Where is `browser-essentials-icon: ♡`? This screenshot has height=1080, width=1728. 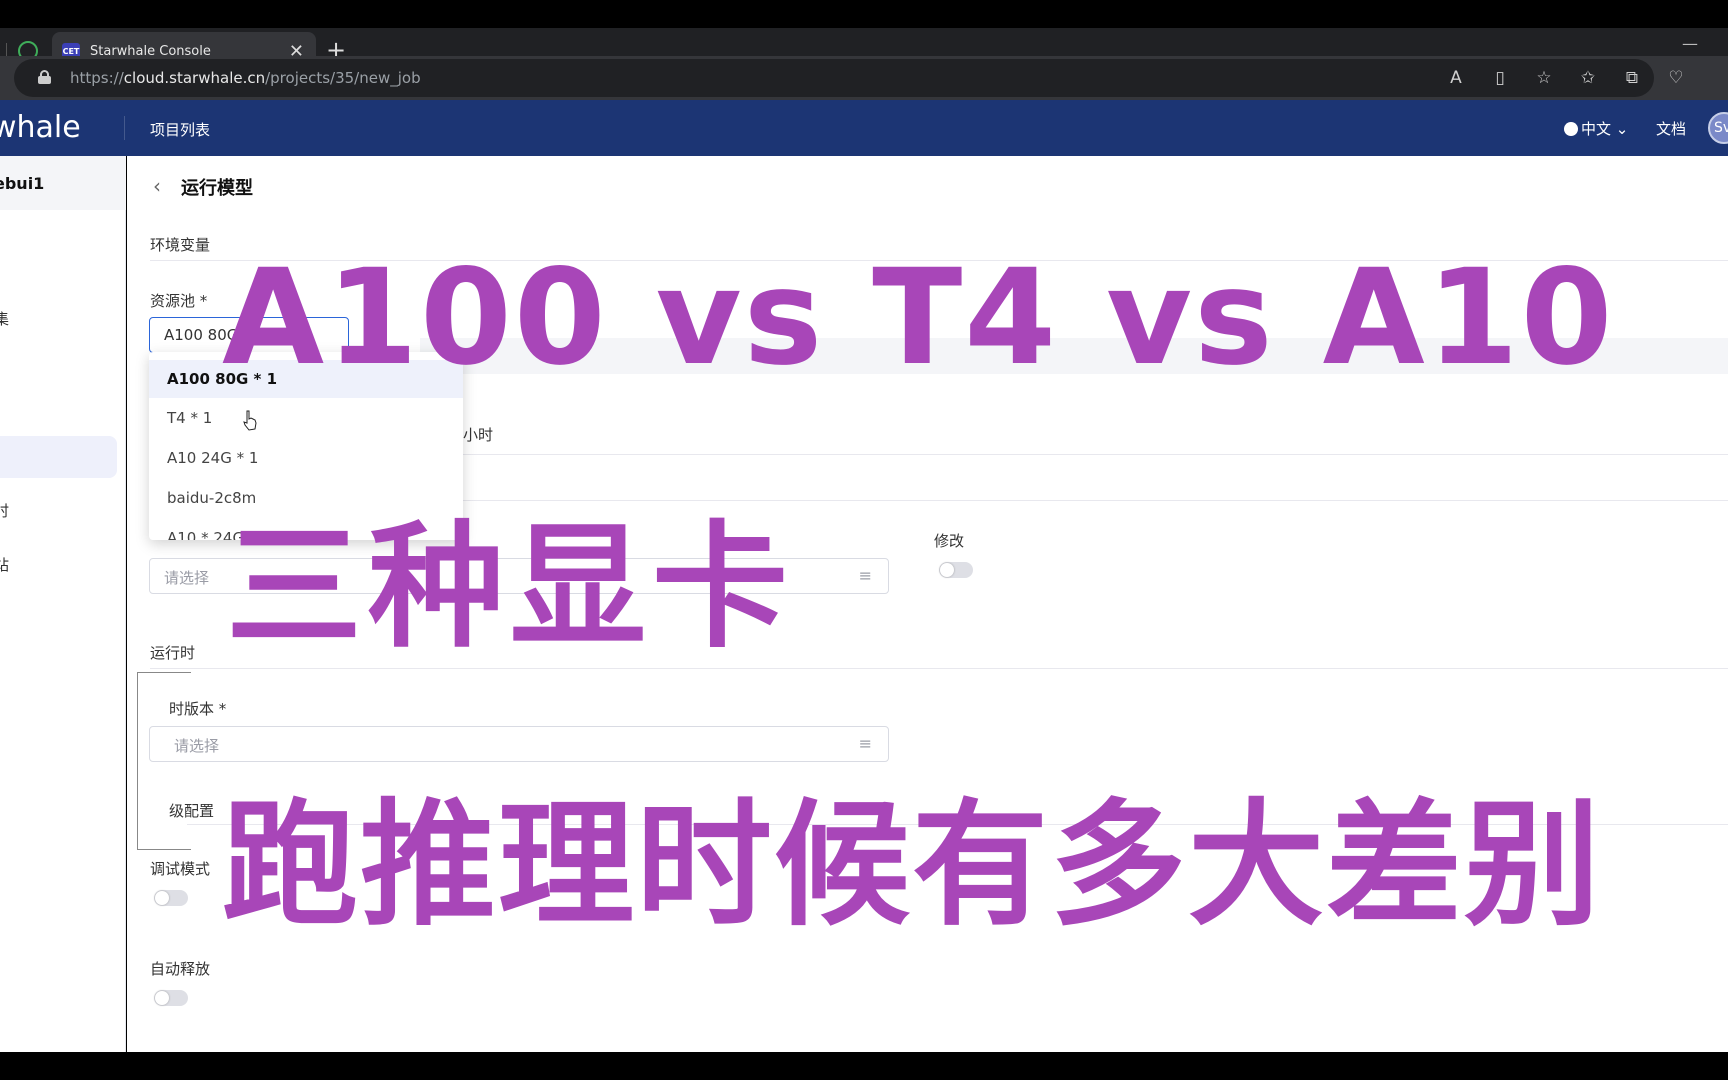 browser-essentials-icon: ♡ is located at coordinates (1676, 78).